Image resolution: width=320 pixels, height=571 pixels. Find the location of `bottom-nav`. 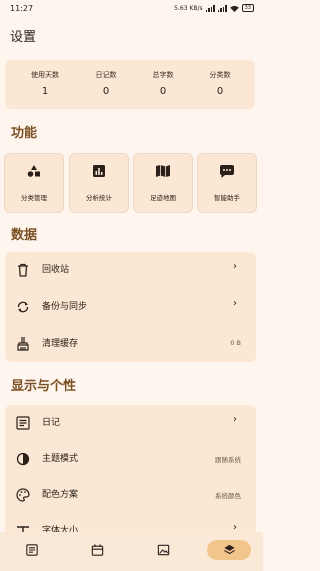

bottom-nav is located at coordinates (131, 551).